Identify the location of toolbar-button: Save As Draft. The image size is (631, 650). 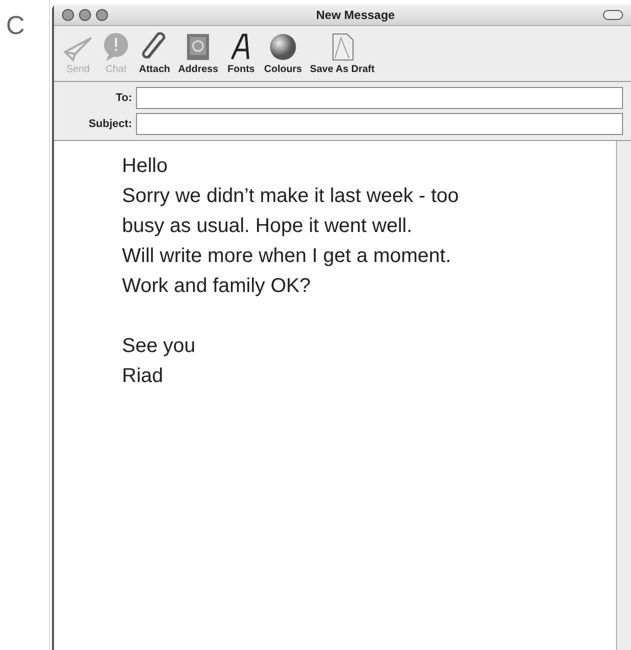
(342, 54).